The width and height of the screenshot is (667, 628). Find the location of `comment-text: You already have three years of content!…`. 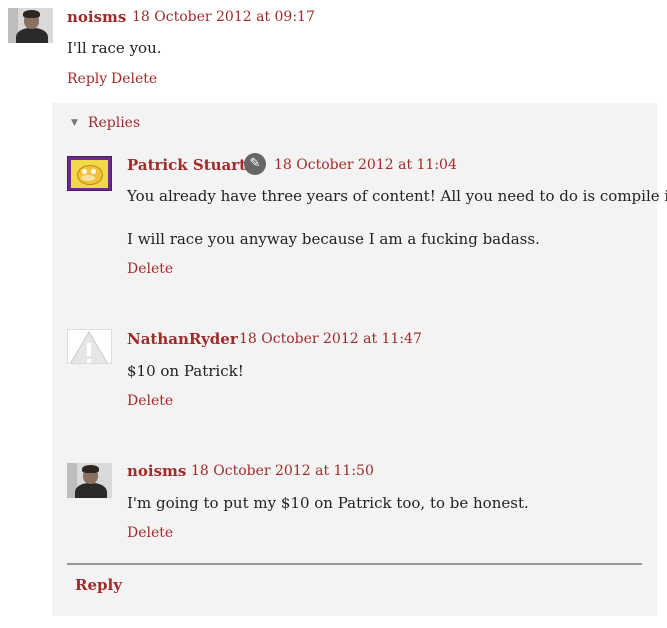

comment-text: You already have three years of content!… is located at coordinates (397, 196).